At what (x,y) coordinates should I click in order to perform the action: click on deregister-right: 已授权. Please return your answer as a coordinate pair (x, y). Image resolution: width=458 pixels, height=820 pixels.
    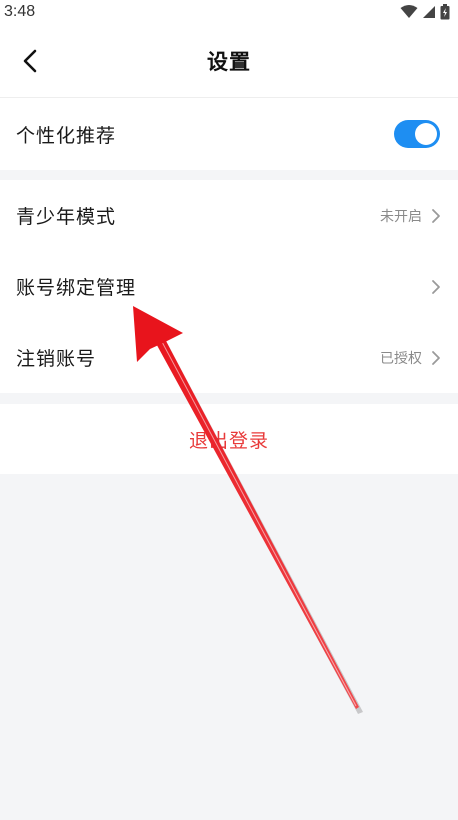
    Looking at the image, I should click on (411, 358).